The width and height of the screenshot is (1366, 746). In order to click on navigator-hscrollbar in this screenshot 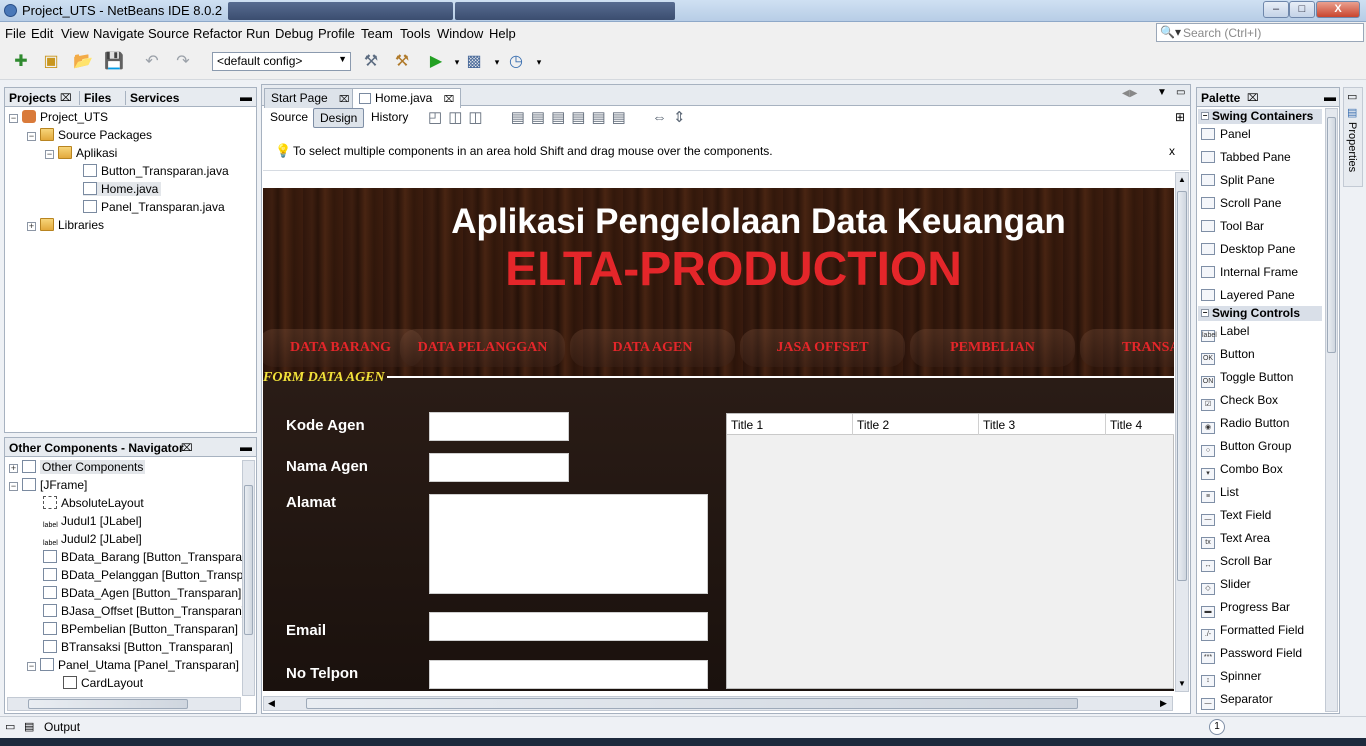, I will do `click(124, 704)`.